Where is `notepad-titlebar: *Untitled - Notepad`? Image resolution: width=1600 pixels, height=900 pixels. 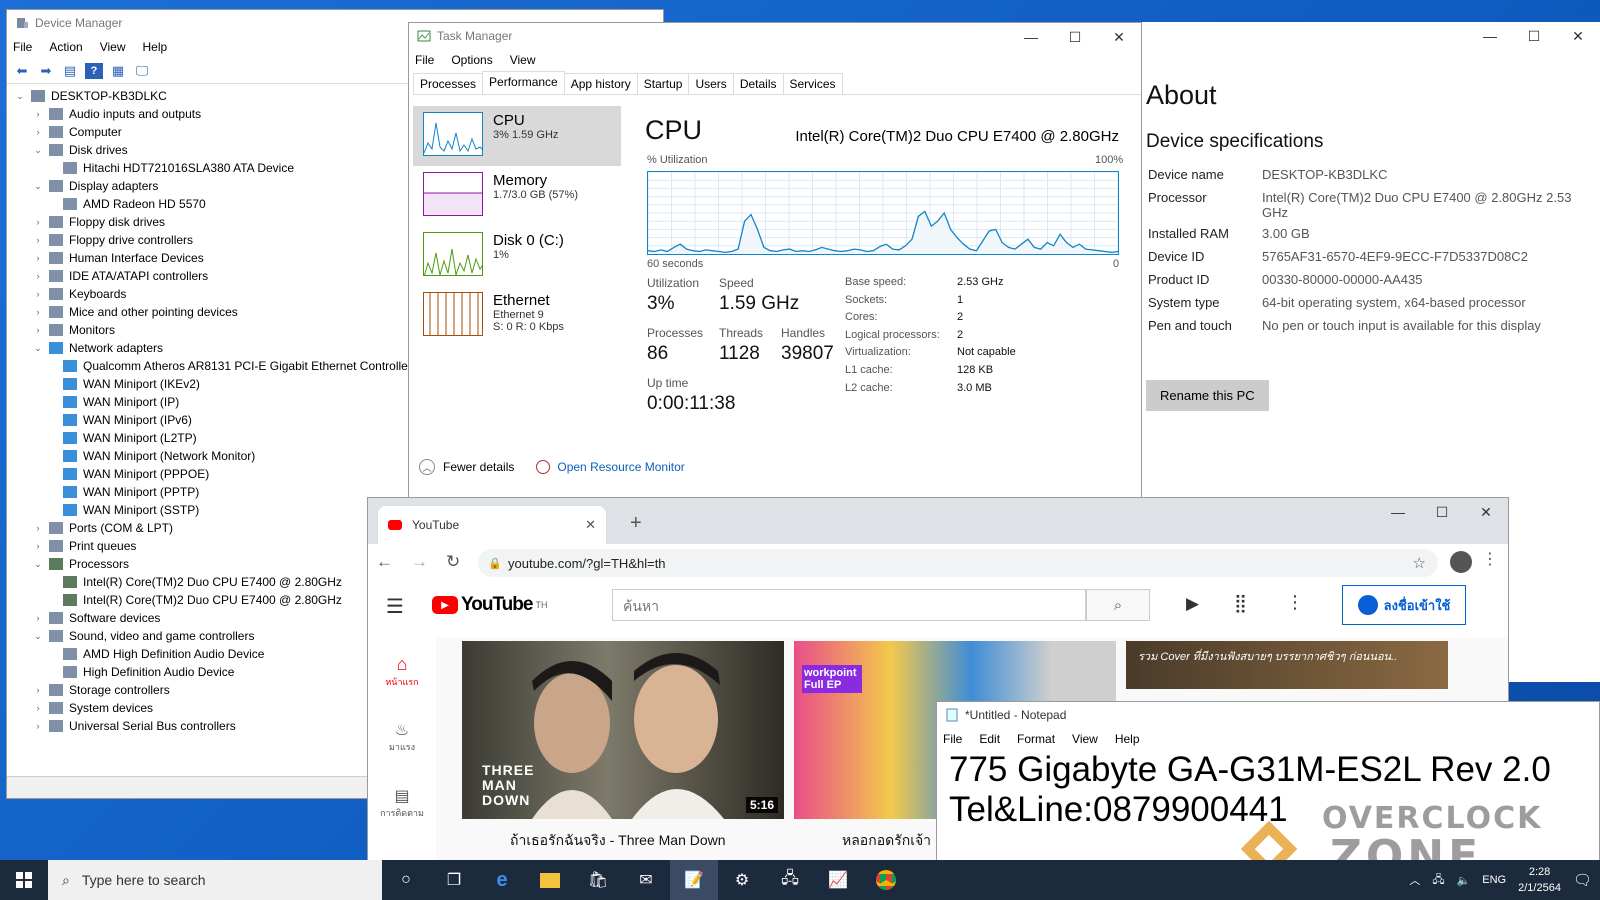
notepad-titlebar: *Untitled - Notepad is located at coordinates (1268, 715).